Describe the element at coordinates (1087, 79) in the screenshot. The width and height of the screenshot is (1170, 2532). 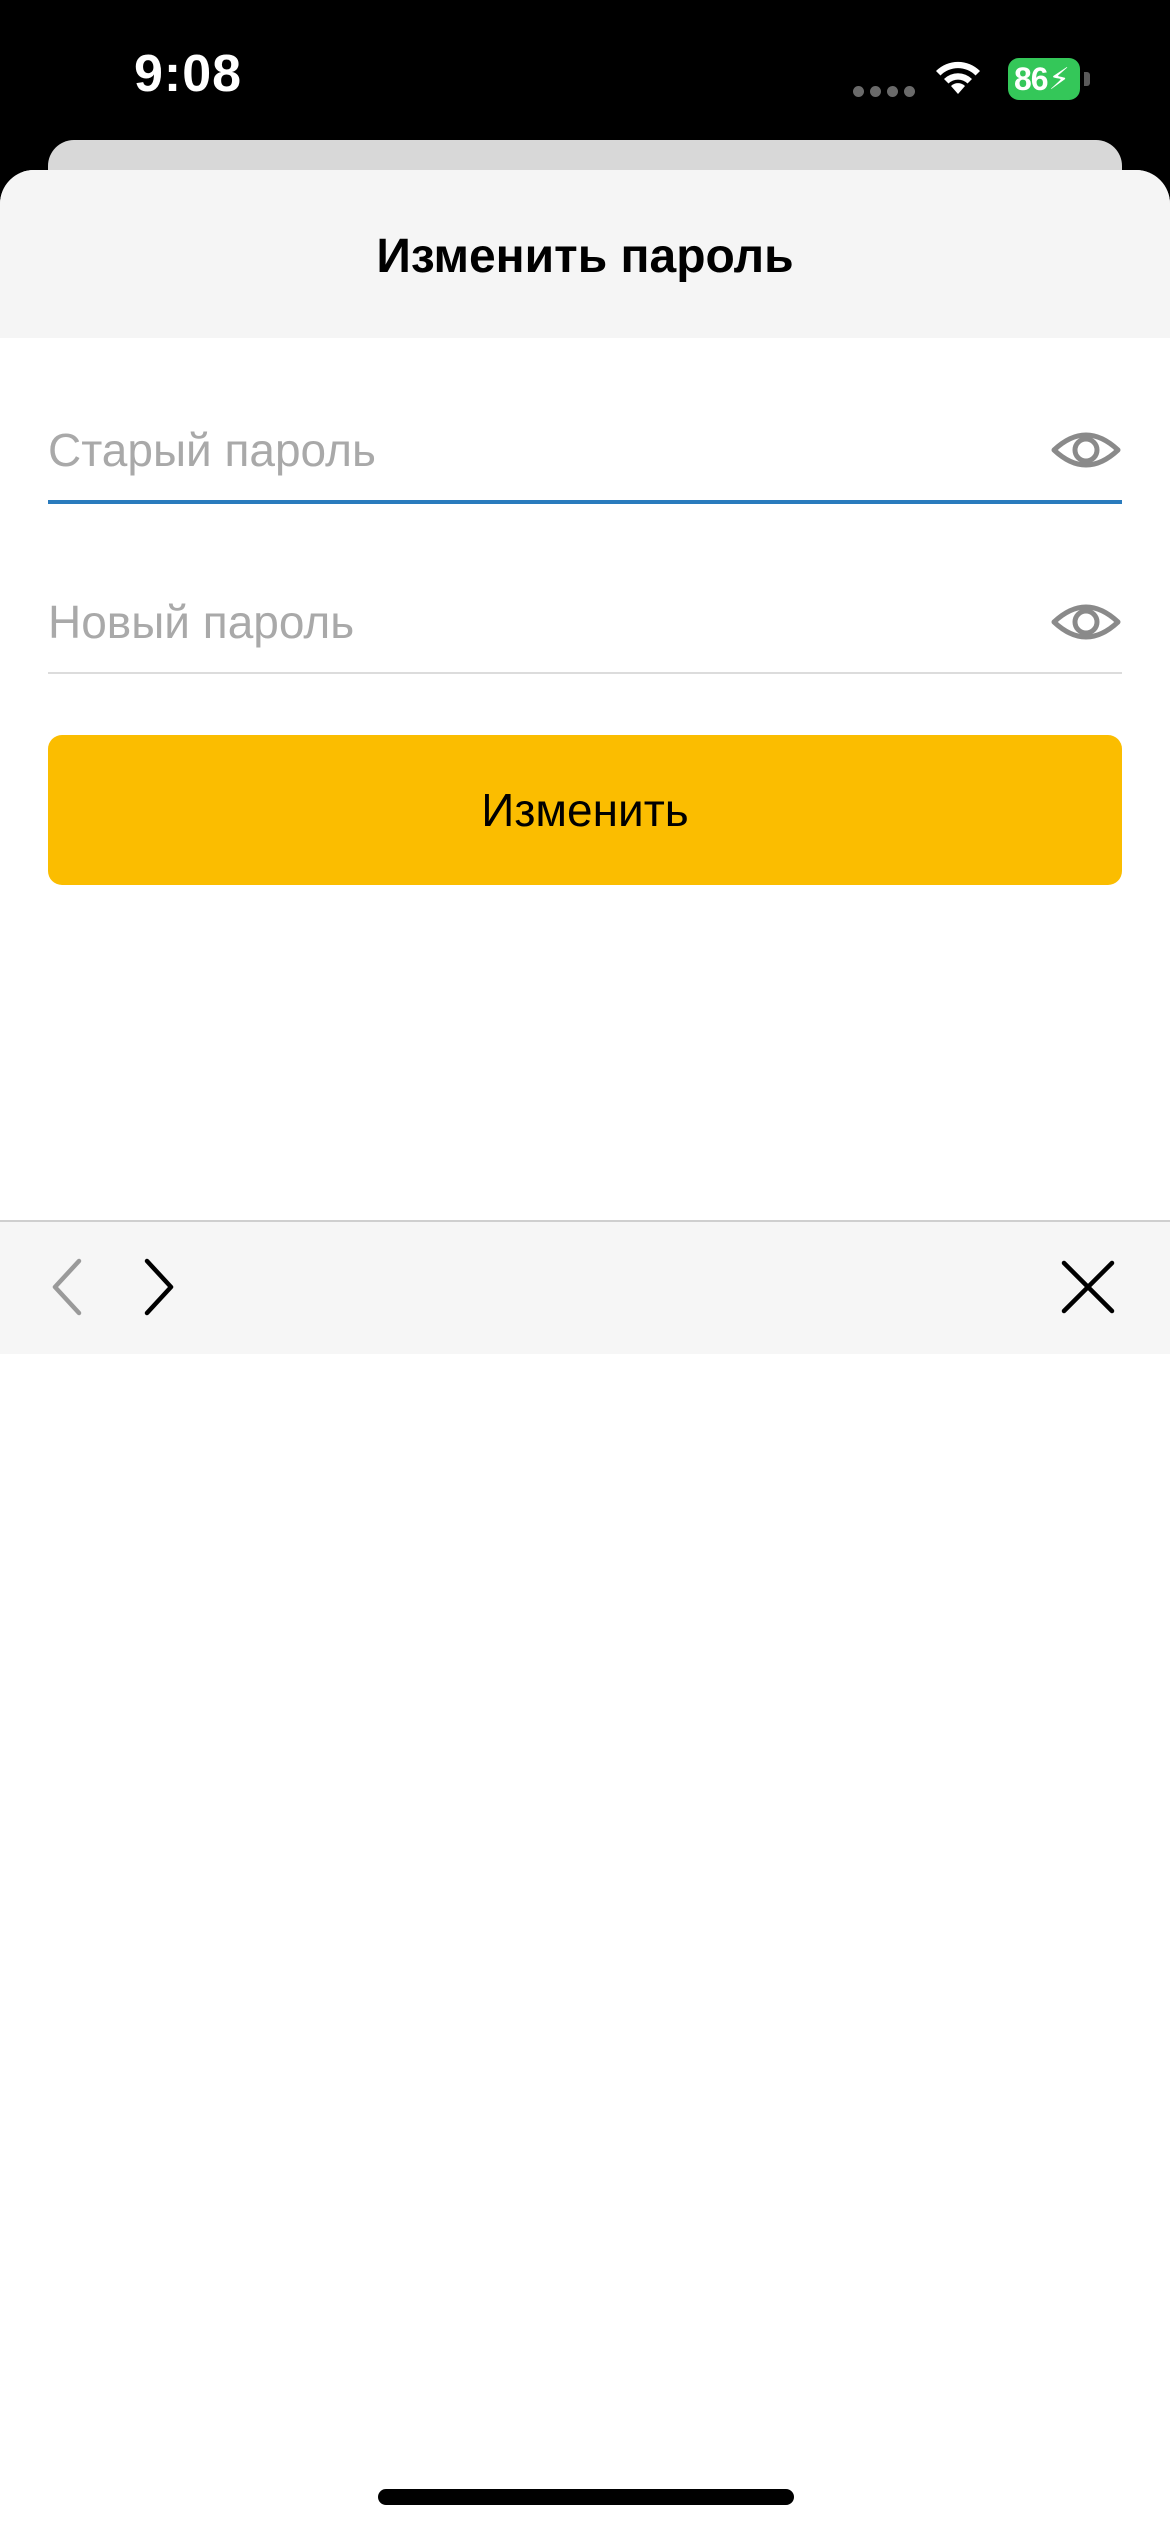
I see `battery-cap` at that location.